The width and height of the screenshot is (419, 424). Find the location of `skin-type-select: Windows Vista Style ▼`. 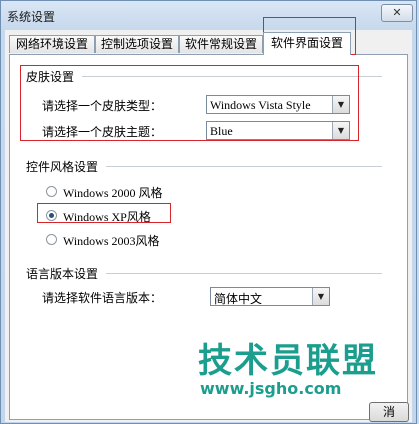

skin-type-select: Windows Vista Style ▼ is located at coordinates (278, 104).